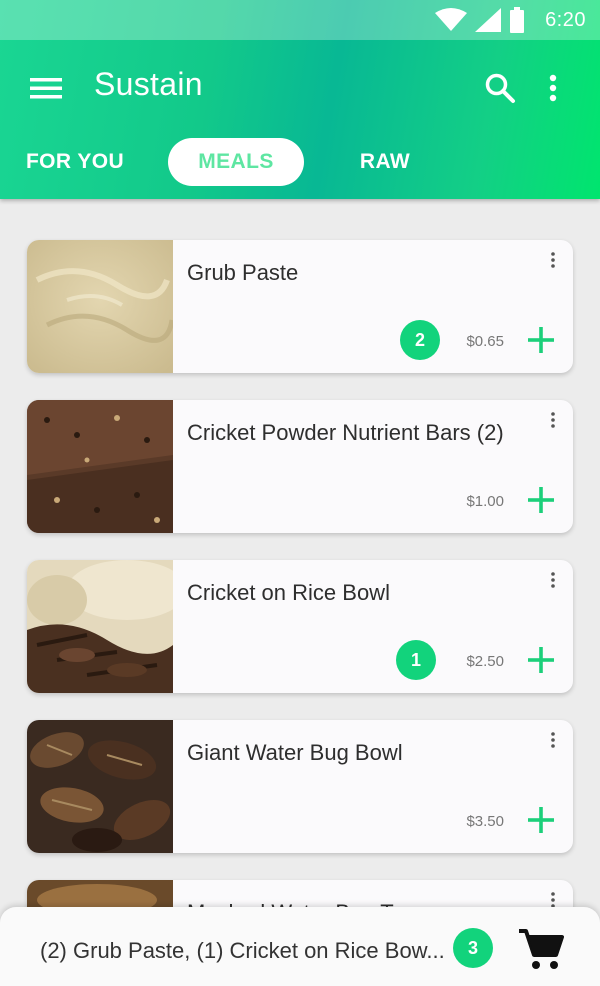 The width and height of the screenshot is (600, 986). What do you see at coordinates (345, 432) in the screenshot?
I see `meal-title: Cricket Powder Nutrient Bars (2)` at bounding box center [345, 432].